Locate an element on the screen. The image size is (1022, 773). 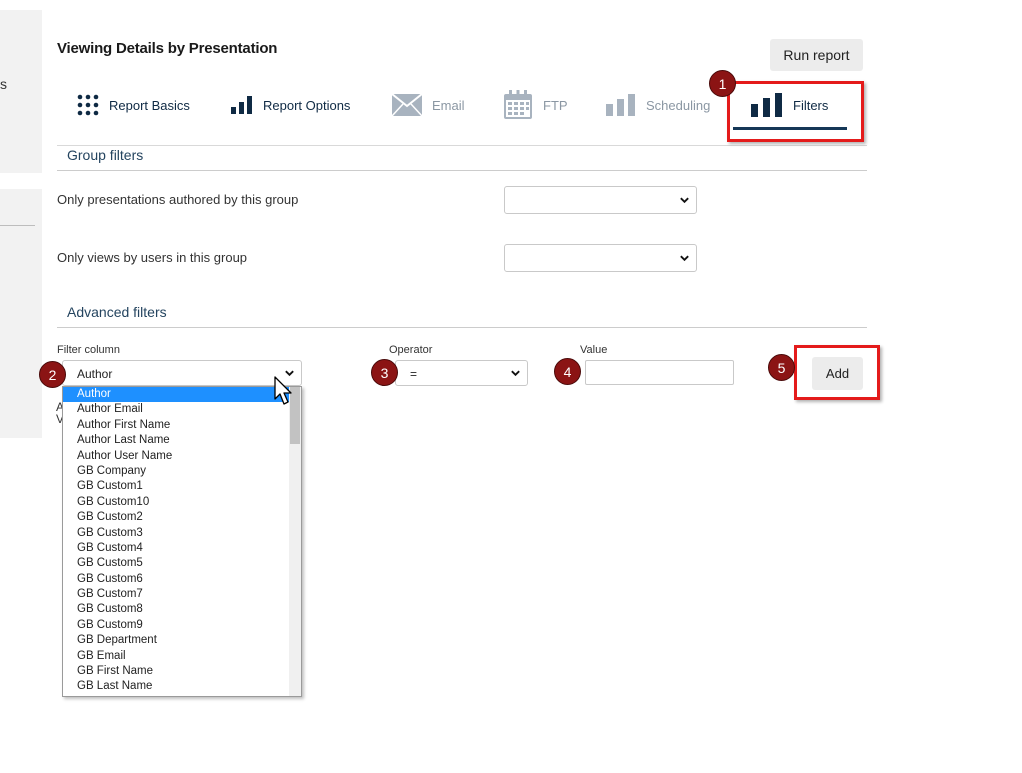
tab-label: Report Basics is located at coordinates (149, 105).